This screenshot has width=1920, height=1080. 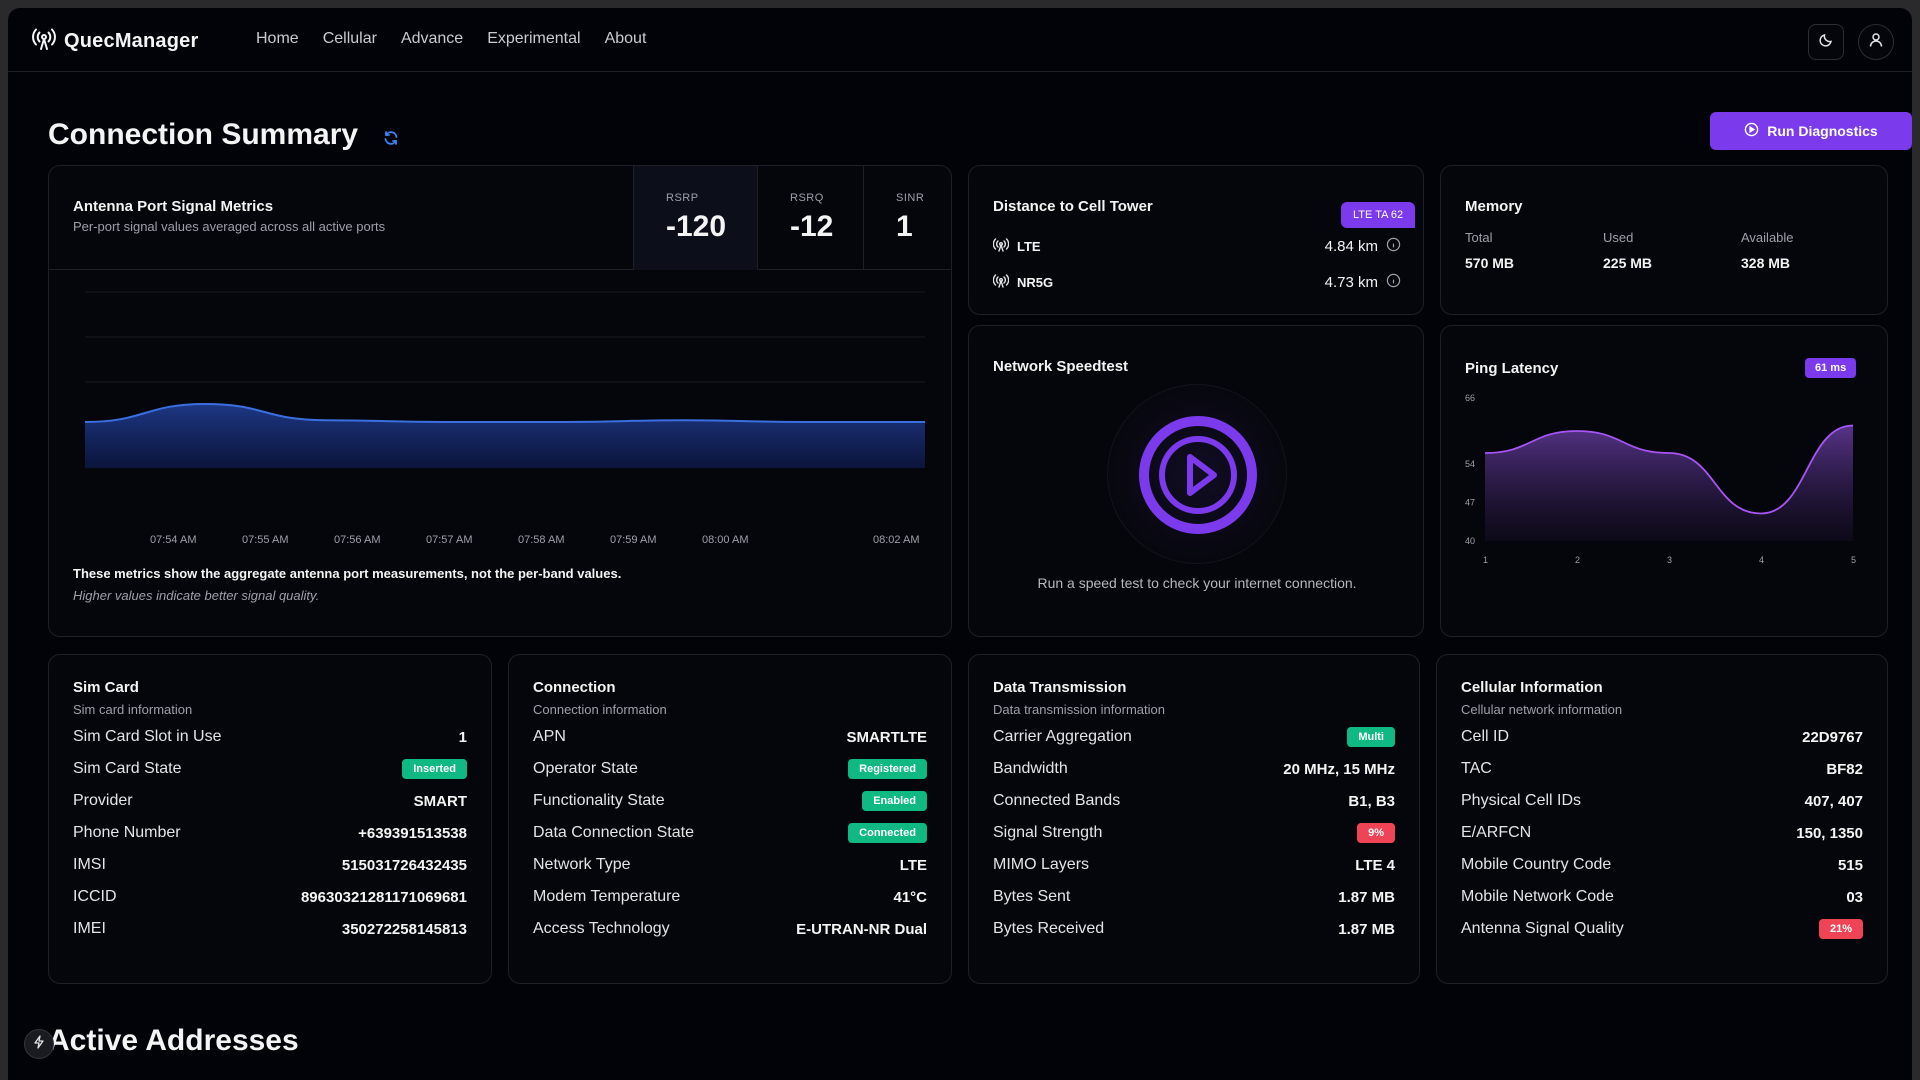 What do you see at coordinates (270, 897) in the screenshot?
I see `info-row: ICCID 8963032128117106968​1` at bounding box center [270, 897].